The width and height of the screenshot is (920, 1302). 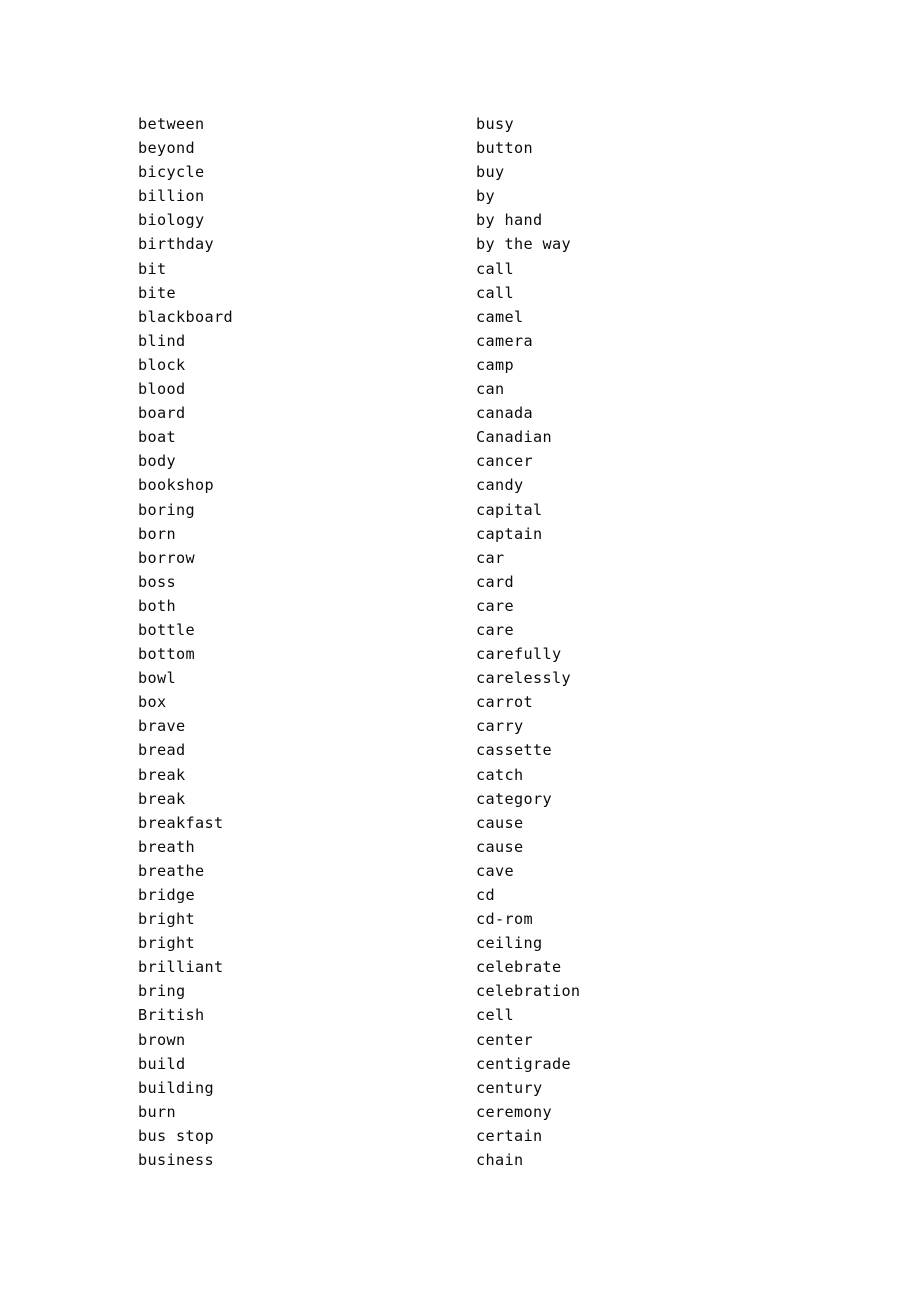 I want to click on word-item: cell, so click(x=495, y=1015).